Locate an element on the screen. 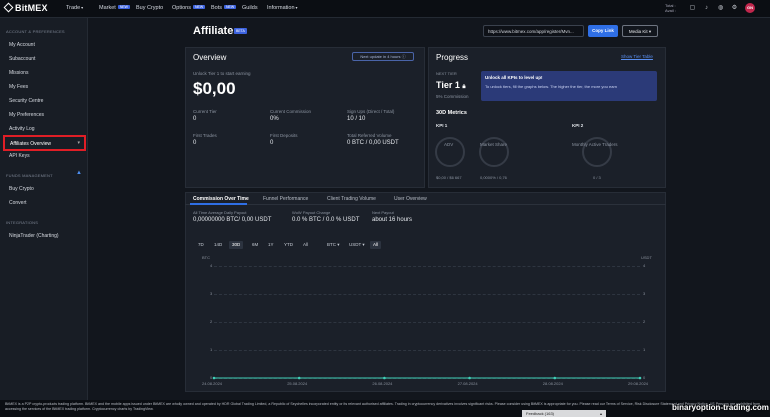 The height and width of the screenshot is (417, 770). next-payout-value: about 16 hours is located at coordinates (392, 220).